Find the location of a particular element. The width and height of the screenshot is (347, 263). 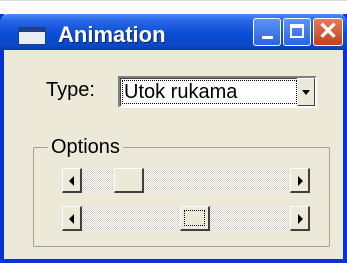

maximize-icon is located at coordinates (297, 31).